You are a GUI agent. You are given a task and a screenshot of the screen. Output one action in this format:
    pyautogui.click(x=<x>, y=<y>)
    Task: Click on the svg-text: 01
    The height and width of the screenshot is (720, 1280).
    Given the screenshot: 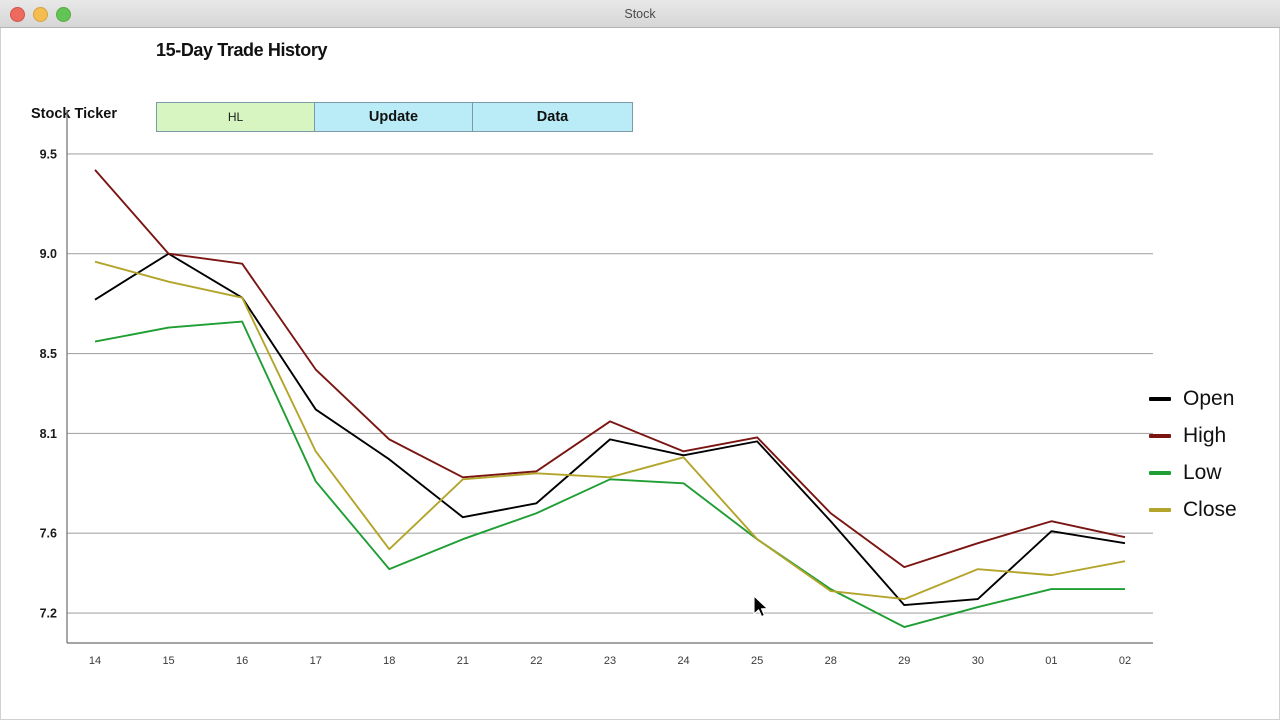 What is the action you would take?
    pyautogui.click(x=1051, y=661)
    